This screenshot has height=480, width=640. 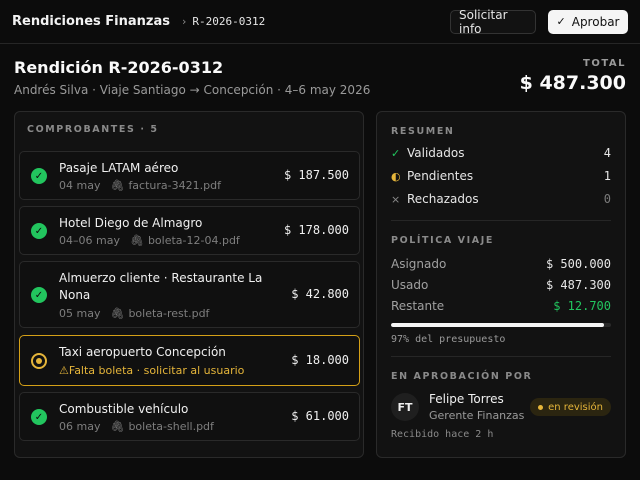 What do you see at coordinates (316, 230) in the screenshot?
I see `receipt-amount: $ 178.000` at bounding box center [316, 230].